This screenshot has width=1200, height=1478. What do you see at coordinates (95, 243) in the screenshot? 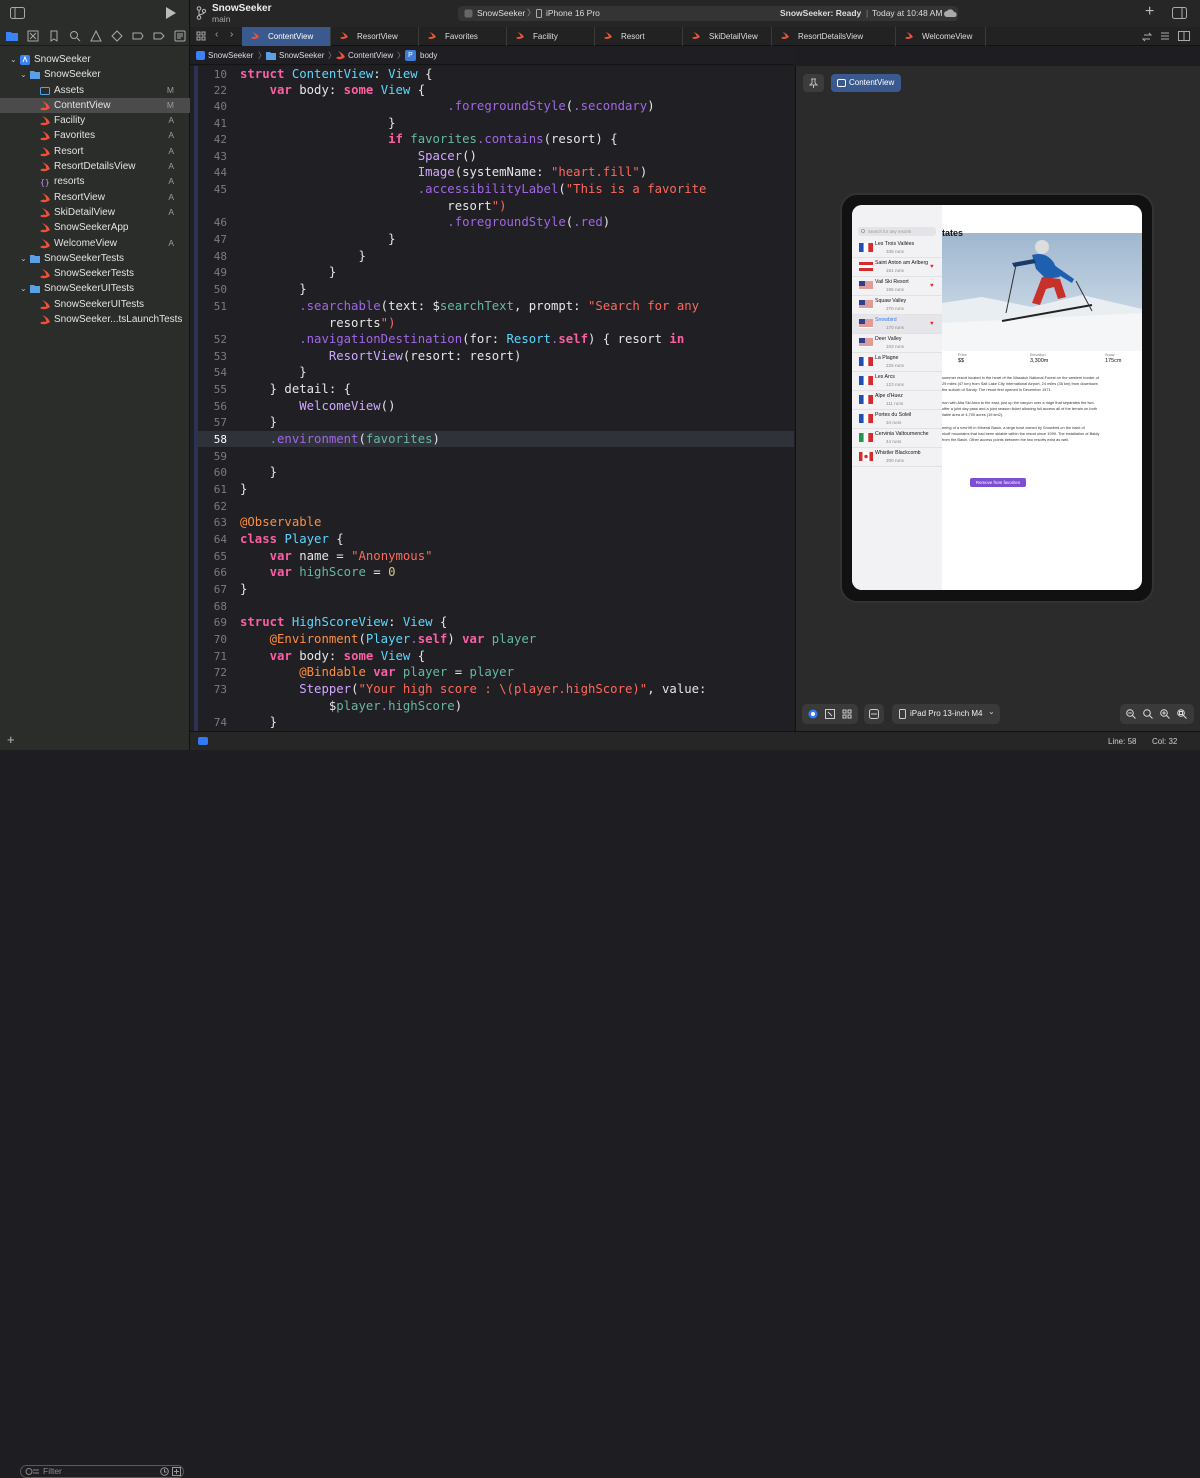
I see `tree-row: WelcomeView A` at bounding box center [95, 243].